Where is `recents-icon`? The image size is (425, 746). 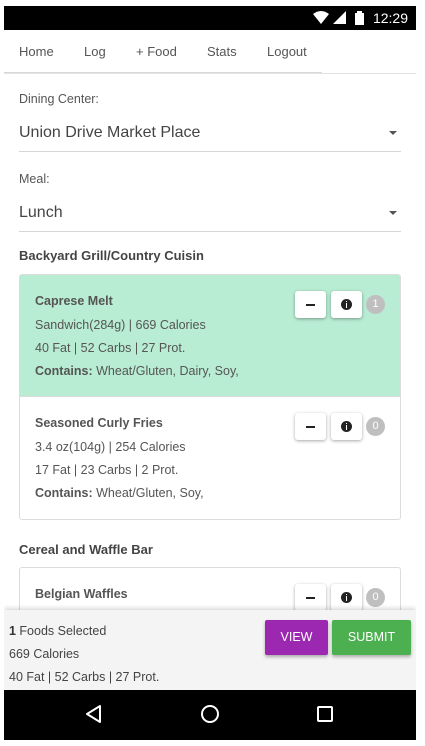
recents-icon is located at coordinates (325, 714).